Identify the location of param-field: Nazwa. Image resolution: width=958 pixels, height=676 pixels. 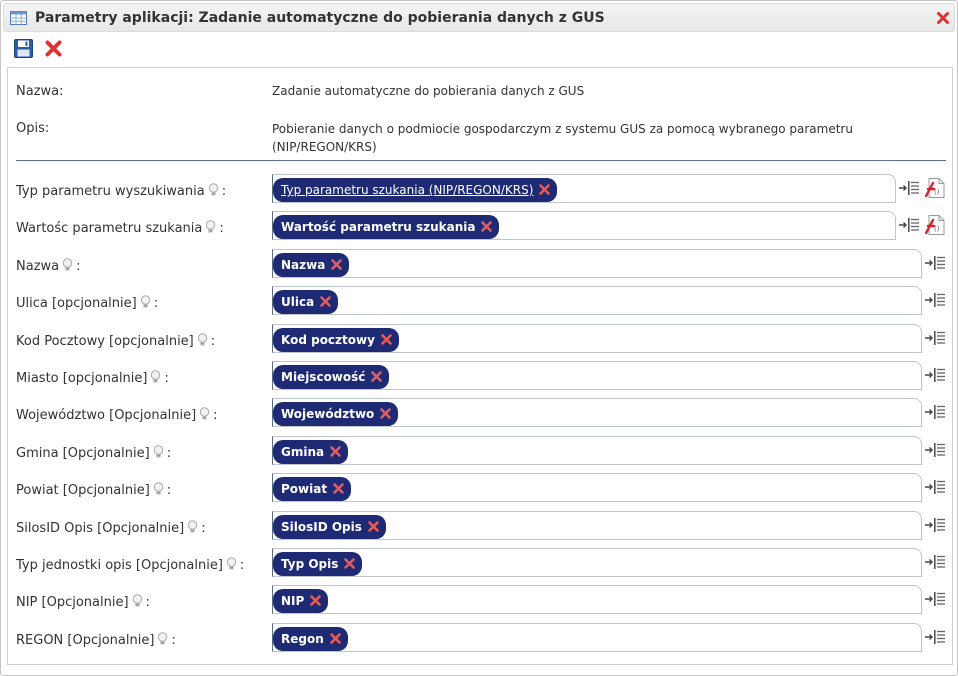
(597, 263).